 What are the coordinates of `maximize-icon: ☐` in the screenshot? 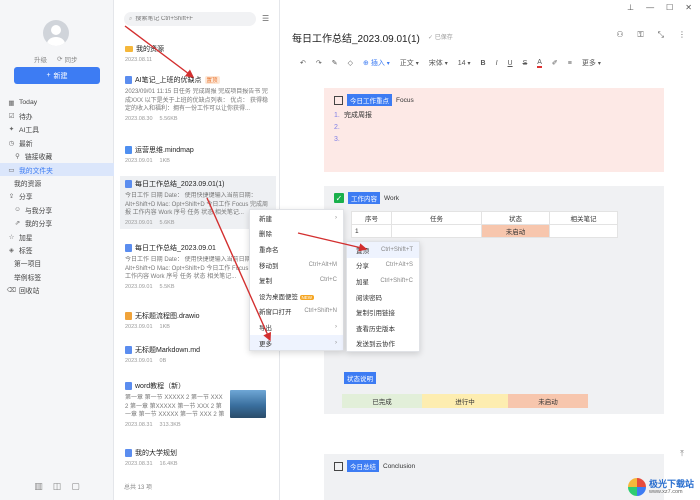 It's located at (669, 7).